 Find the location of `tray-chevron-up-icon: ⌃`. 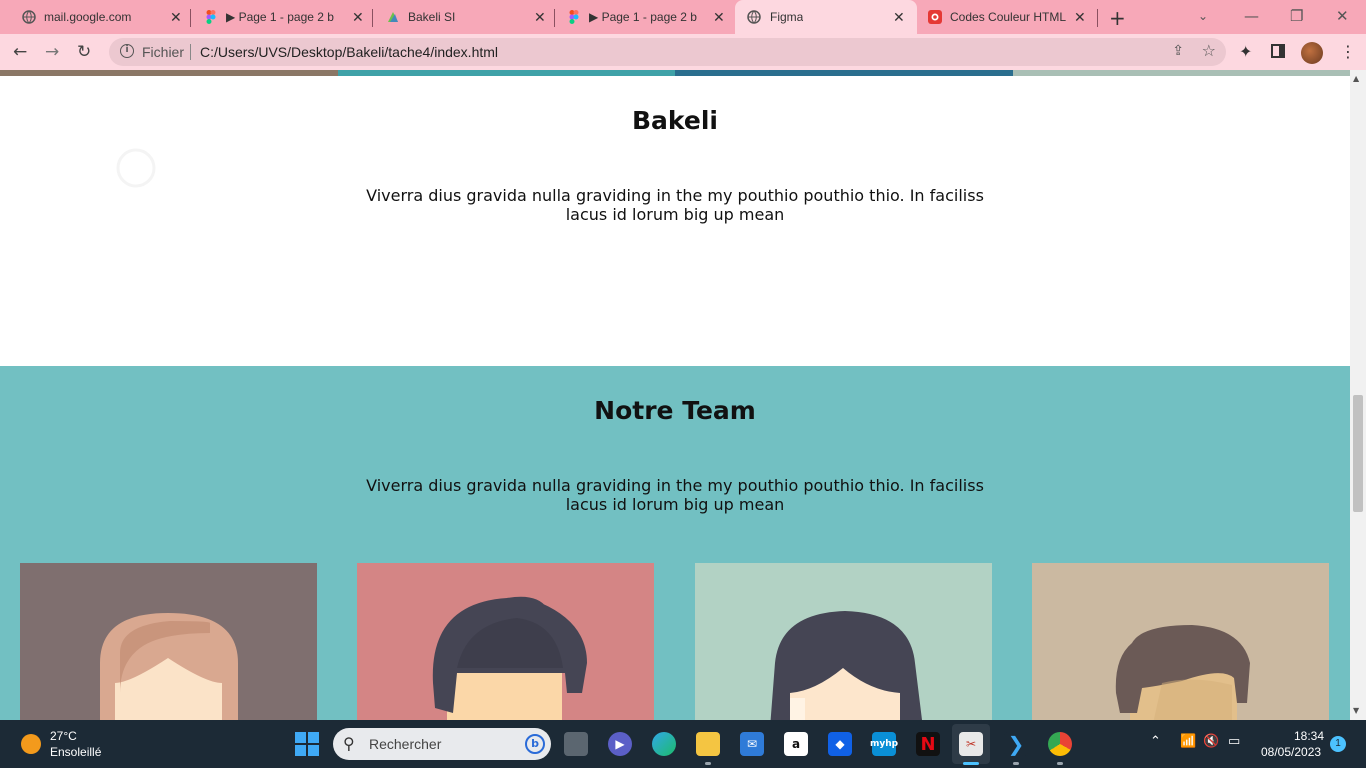

tray-chevron-up-icon: ⌃ is located at coordinates (1155, 741).